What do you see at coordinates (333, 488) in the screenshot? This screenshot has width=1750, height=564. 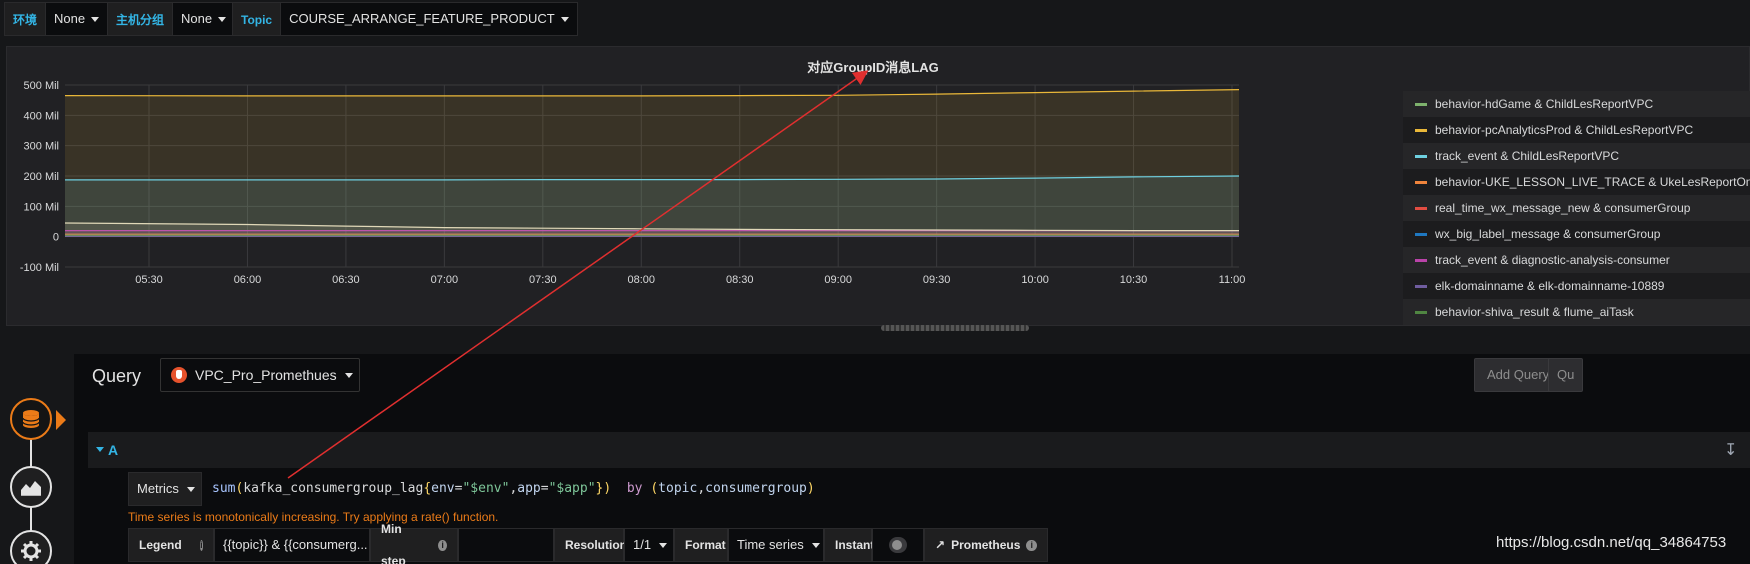 I see `expr-metric: kafka_consumergroup_lag` at bounding box center [333, 488].